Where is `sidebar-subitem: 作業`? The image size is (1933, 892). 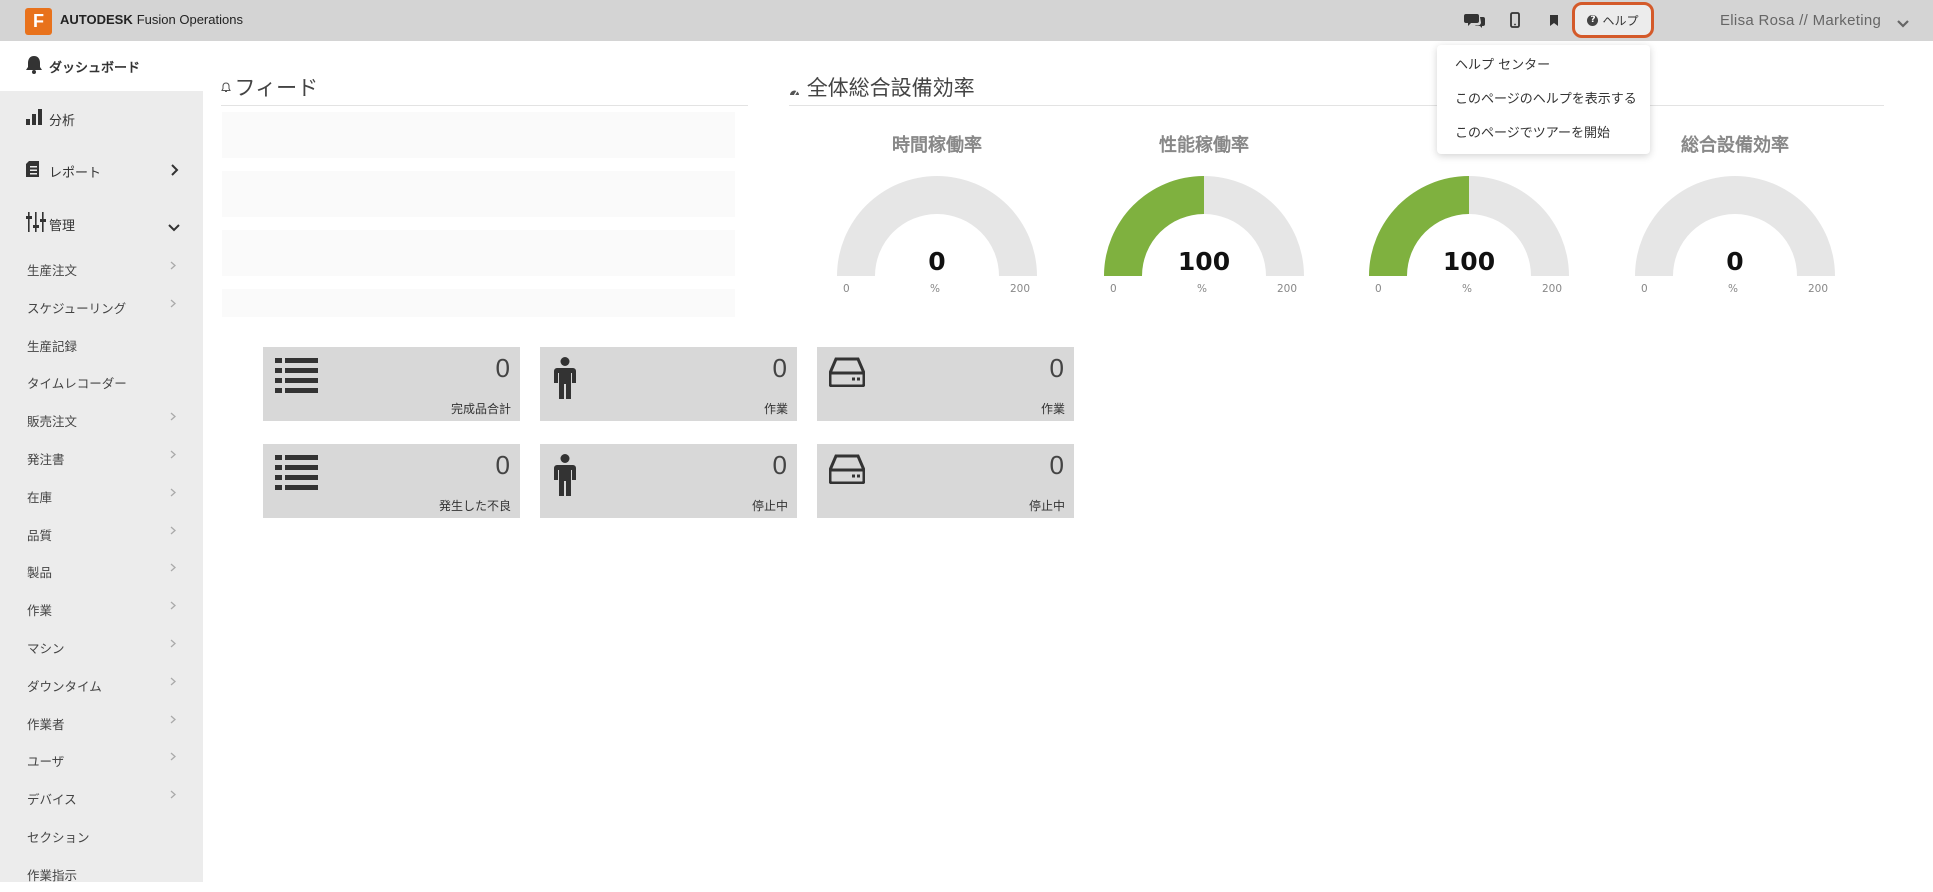
sidebar-subitem: 作業 is located at coordinates (101, 608).